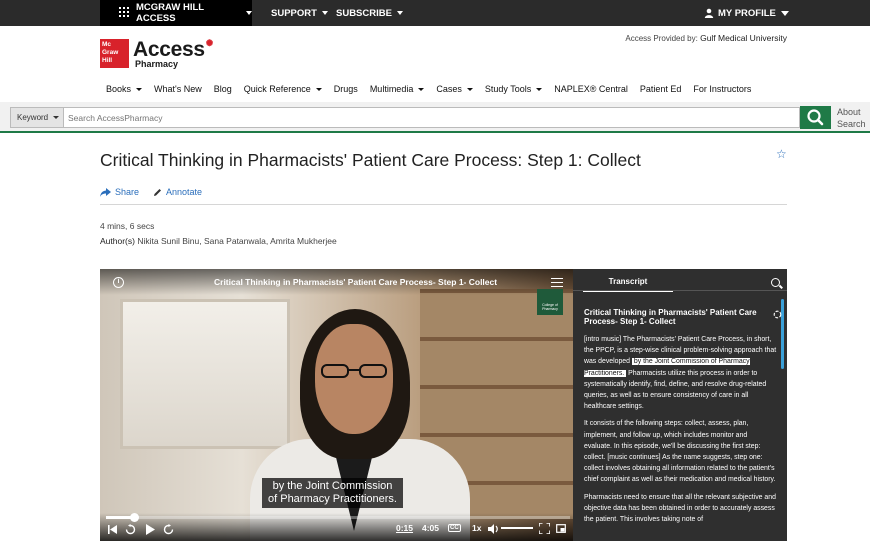 The height and width of the screenshot is (547, 870). I want to click on nav-label: Cases, so click(449, 89).